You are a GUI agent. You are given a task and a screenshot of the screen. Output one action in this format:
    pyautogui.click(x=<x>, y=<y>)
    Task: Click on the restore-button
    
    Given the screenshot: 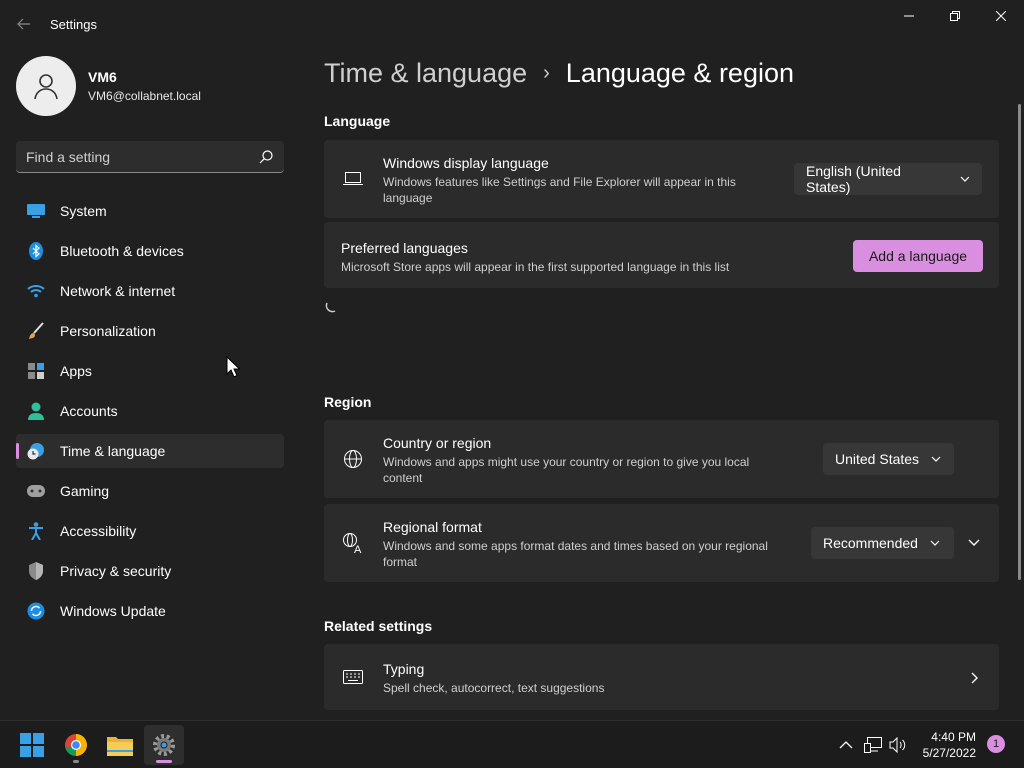 What is the action you would take?
    pyautogui.click(x=955, y=16)
    